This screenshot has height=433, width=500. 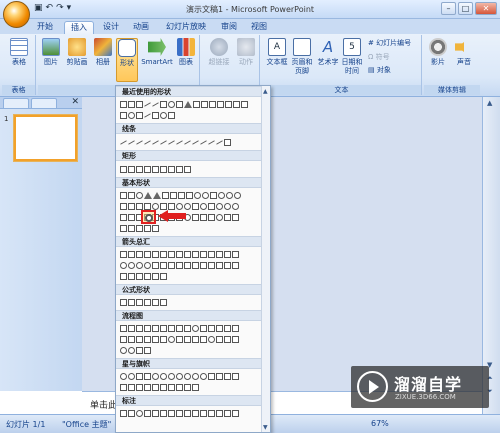 What do you see at coordinates (189, 363) in the screenshot?
I see `section-stars: 星与旗帜` at bounding box center [189, 363].